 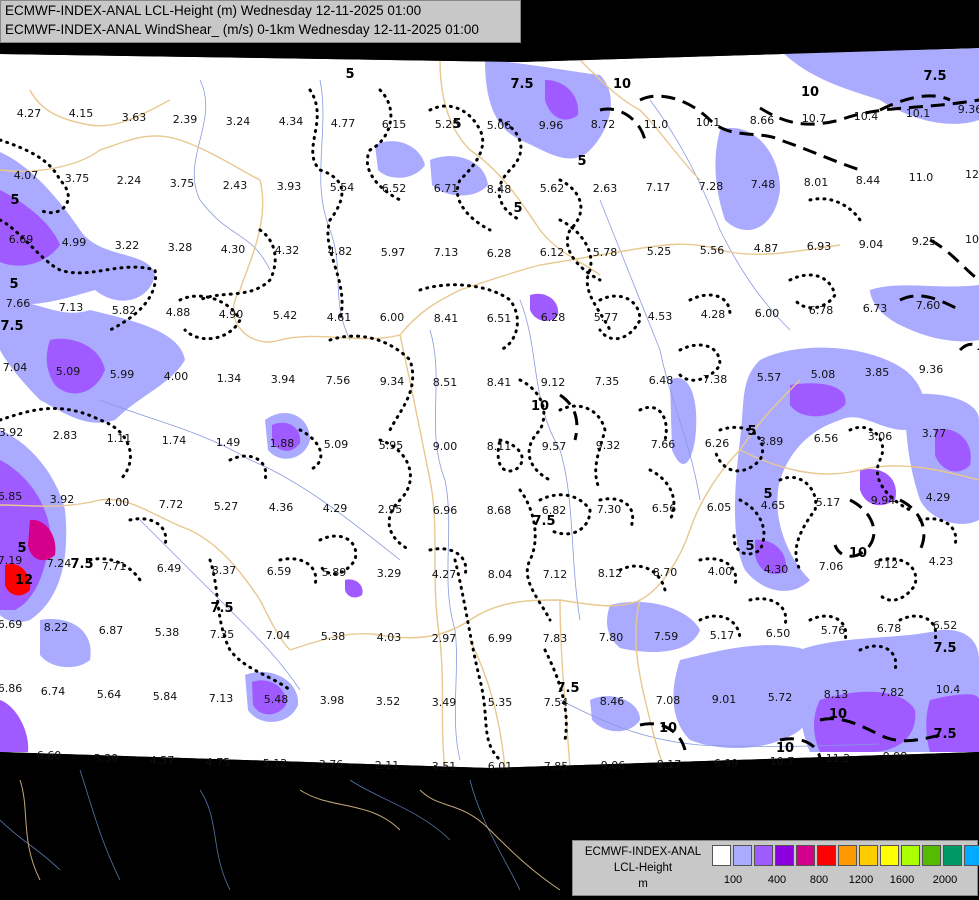 I want to click on wind-shear-value: 8.70, so click(x=665, y=572).